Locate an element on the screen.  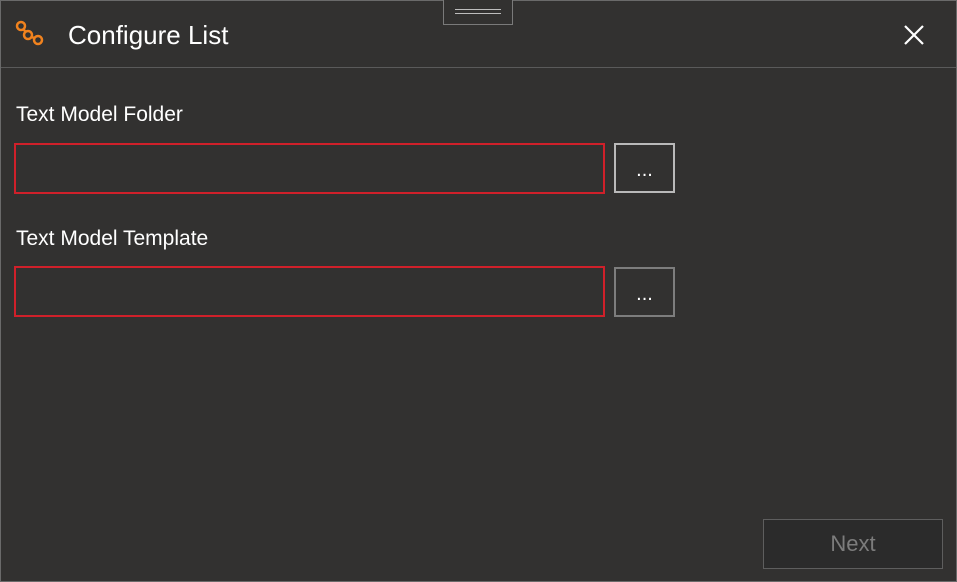
text-model-folder-input is located at coordinates (309, 168).